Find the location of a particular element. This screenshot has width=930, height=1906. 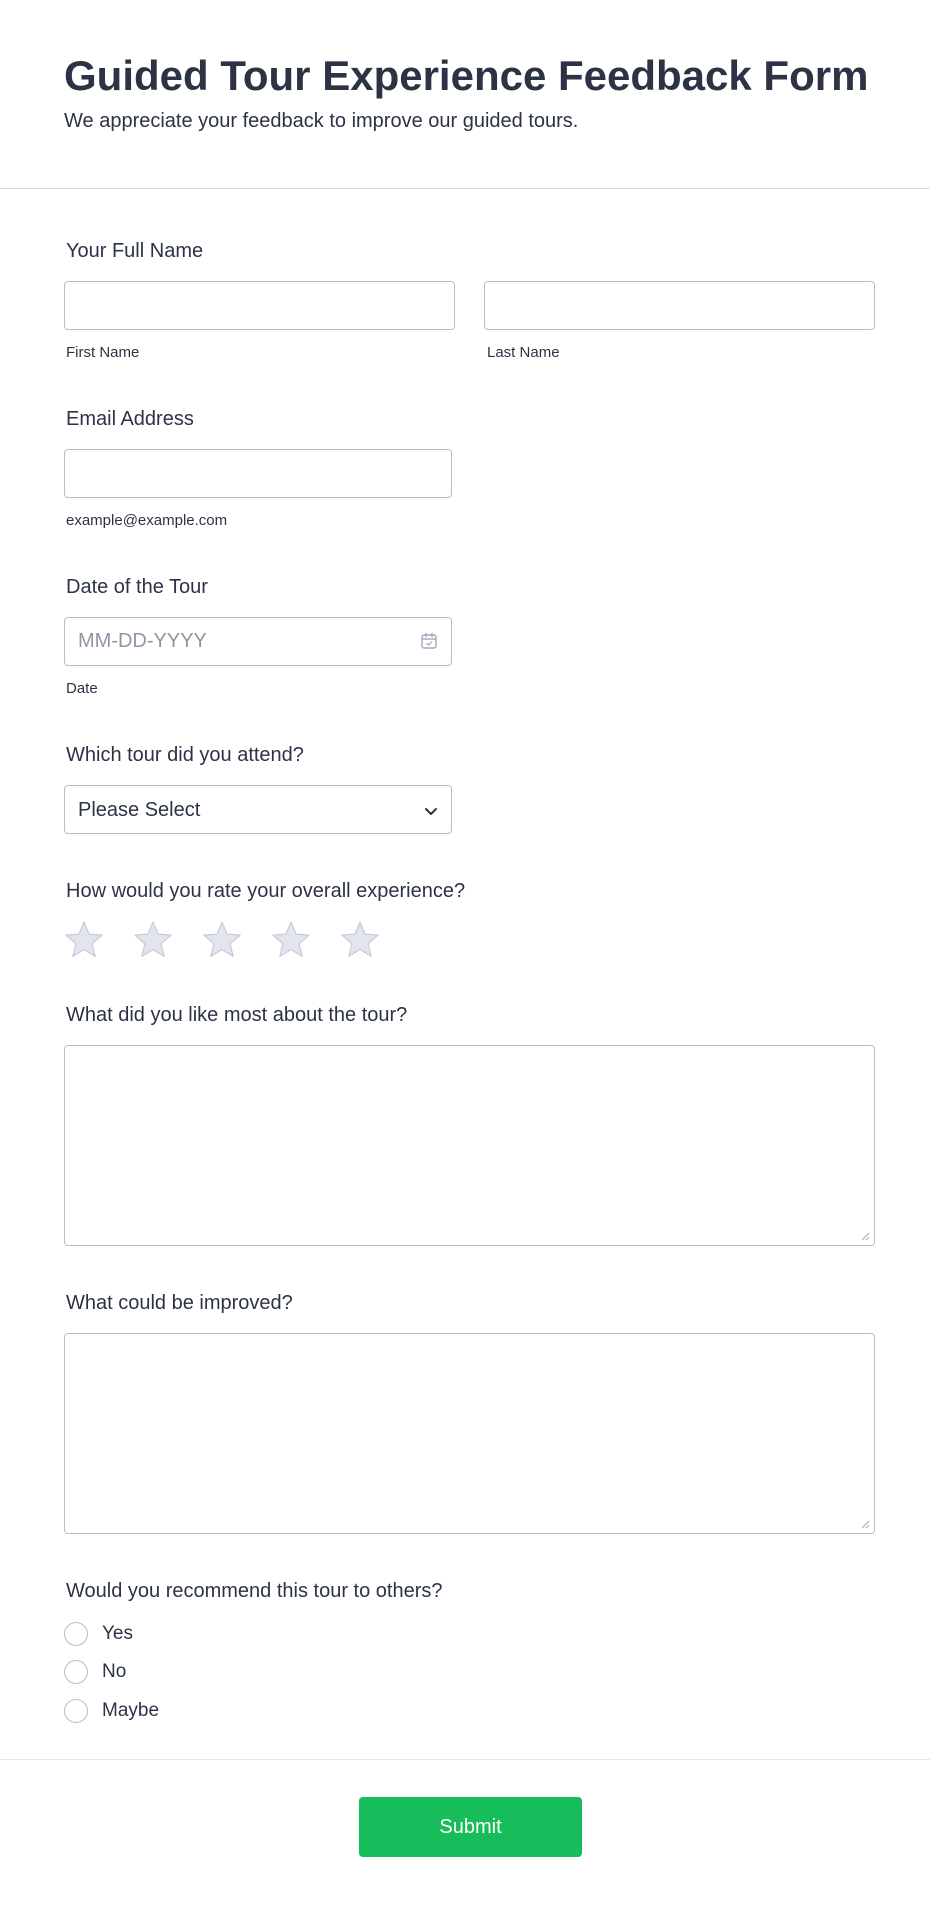

recommend-option-yes: Yes is located at coordinates (98, 1634).